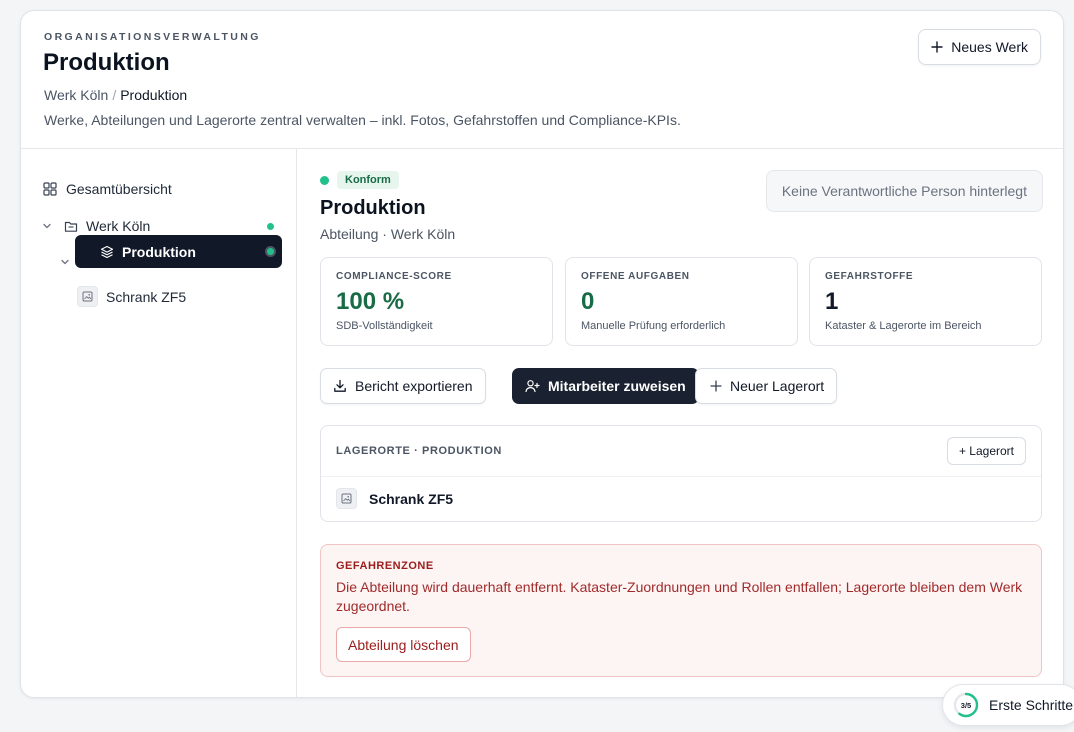 This screenshot has height=732, width=1074. What do you see at coordinates (146, 296) in the screenshot?
I see `sidebar-item-schrank-zf5-label: Schrank ZF5` at bounding box center [146, 296].